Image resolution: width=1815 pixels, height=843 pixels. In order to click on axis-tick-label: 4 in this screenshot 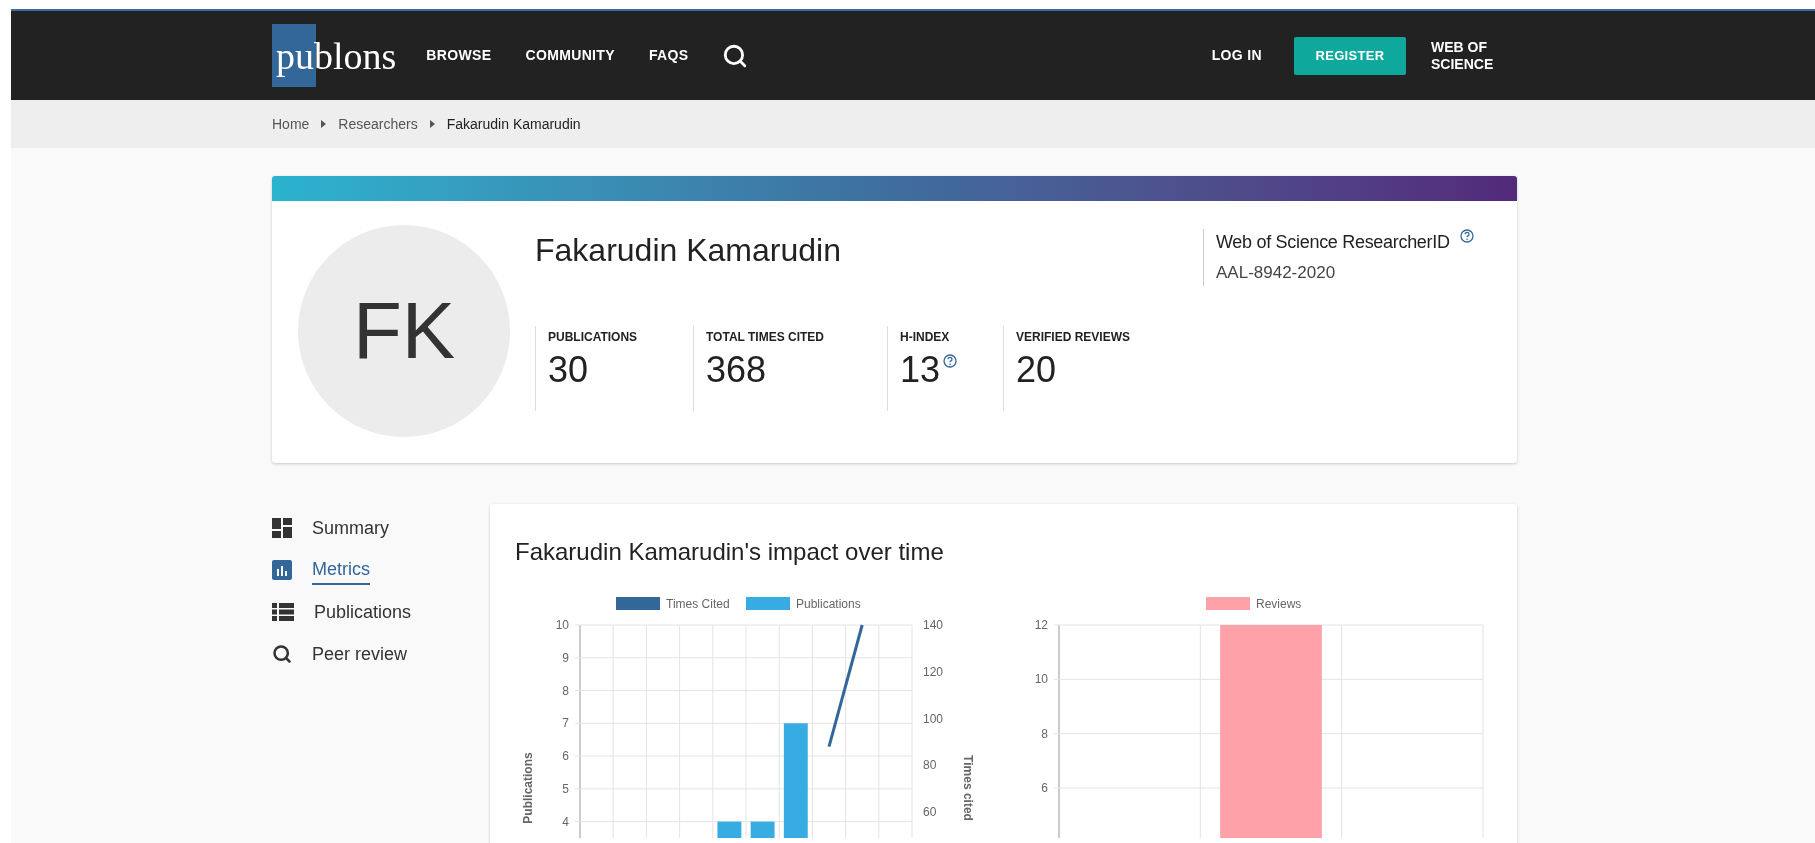, I will do `click(565, 821)`.